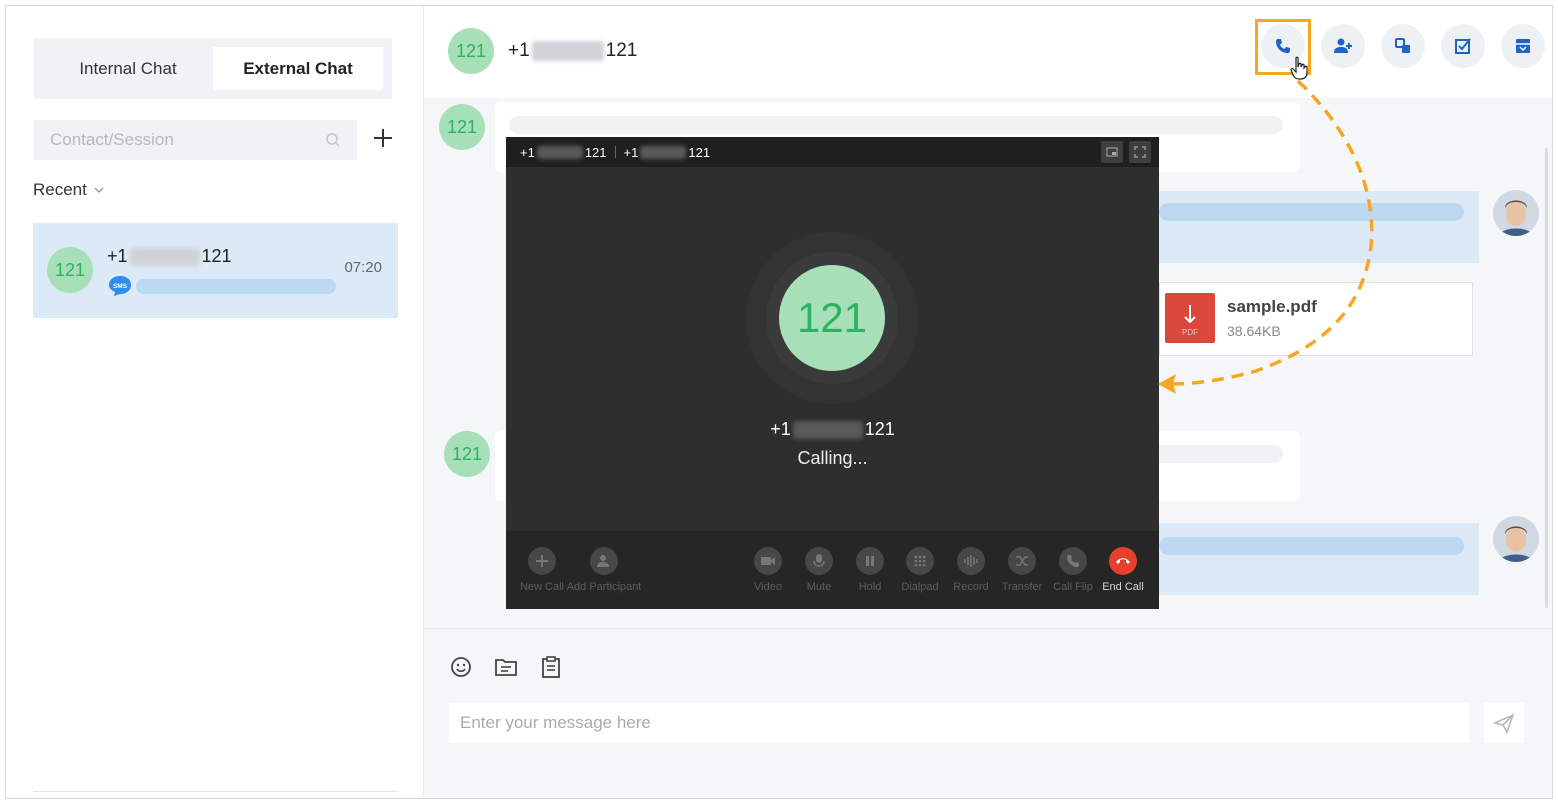 The width and height of the screenshot is (1558, 804). Describe the element at coordinates (195, 140) in the screenshot. I see `search-input: Contact/Session` at that location.